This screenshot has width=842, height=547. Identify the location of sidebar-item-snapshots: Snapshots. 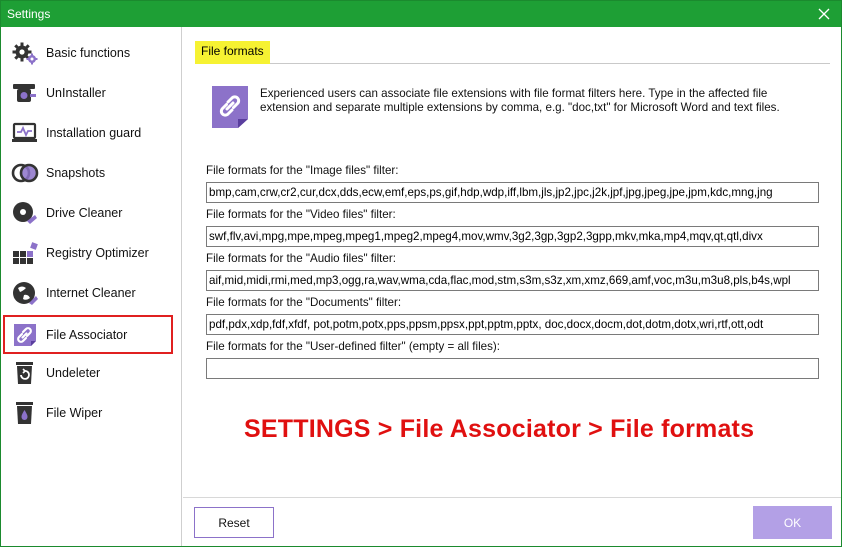
(88, 173).